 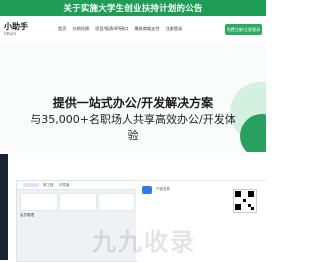 What do you see at coordinates (146, 29) in the screenshot?
I see `nav-item-payment: 模拟商城支付` at bounding box center [146, 29].